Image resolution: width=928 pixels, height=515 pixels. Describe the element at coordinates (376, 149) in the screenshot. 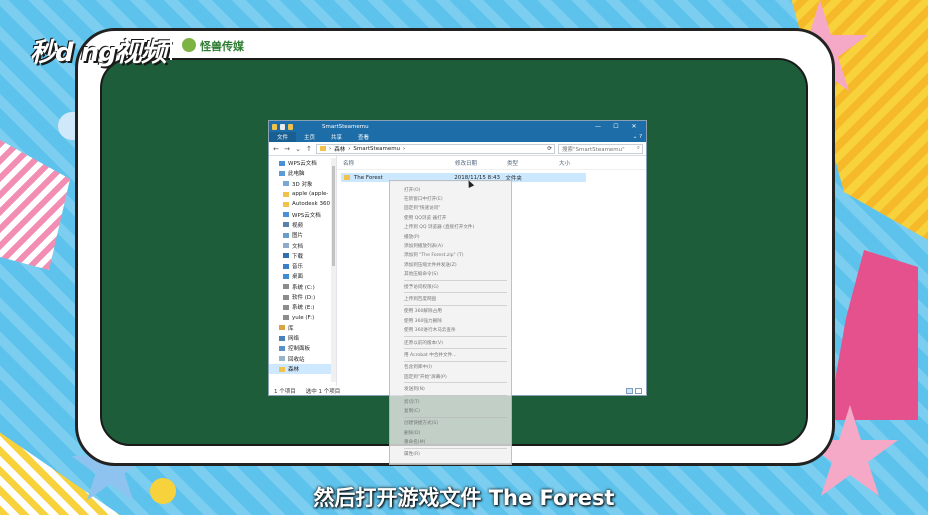

I see `breadcrumb-smartsteamemu: SmartSteamemu` at that location.